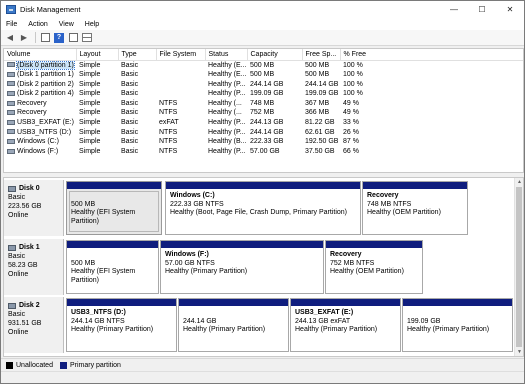  What do you see at coordinates (10, 38) in the screenshot?
I see `back-icon: ◀` at bounding box center [10, 38].